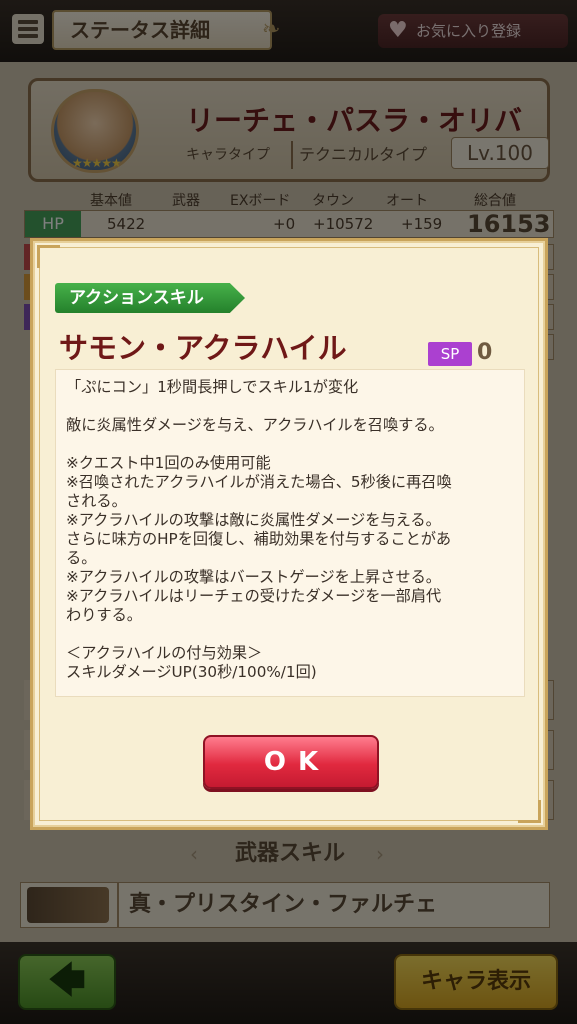 The width and height of the screenshot is (577, 1024). What do you see at coordinates (254, 596) in the screenshot?
I see `description-line: ※アクラハイルはリーチェの受けたダメージを一部肩代` at bounding box center [254, 596].